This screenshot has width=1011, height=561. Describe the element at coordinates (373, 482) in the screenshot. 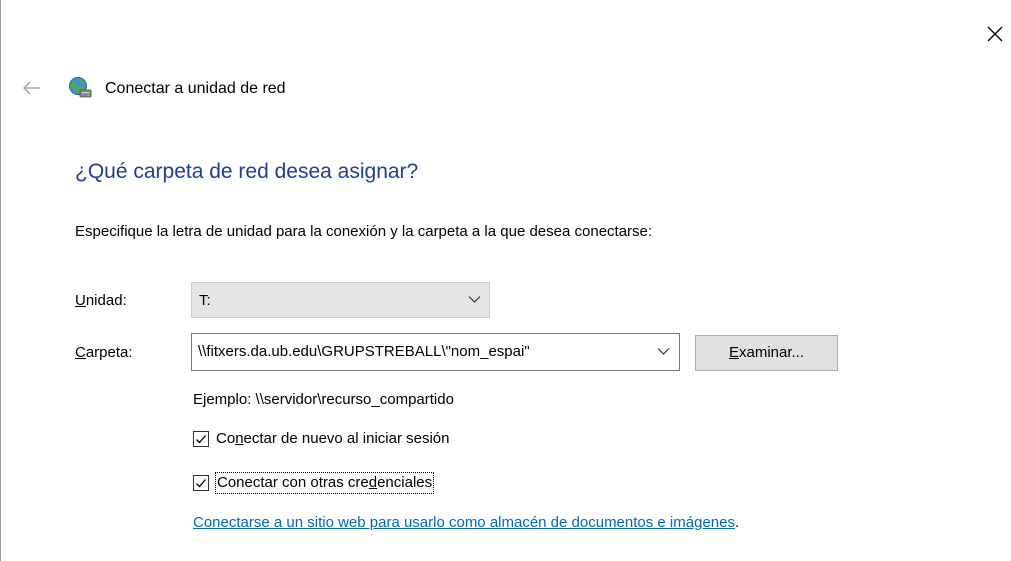

I see `checkbox-label-mnemonic: d` at that location.